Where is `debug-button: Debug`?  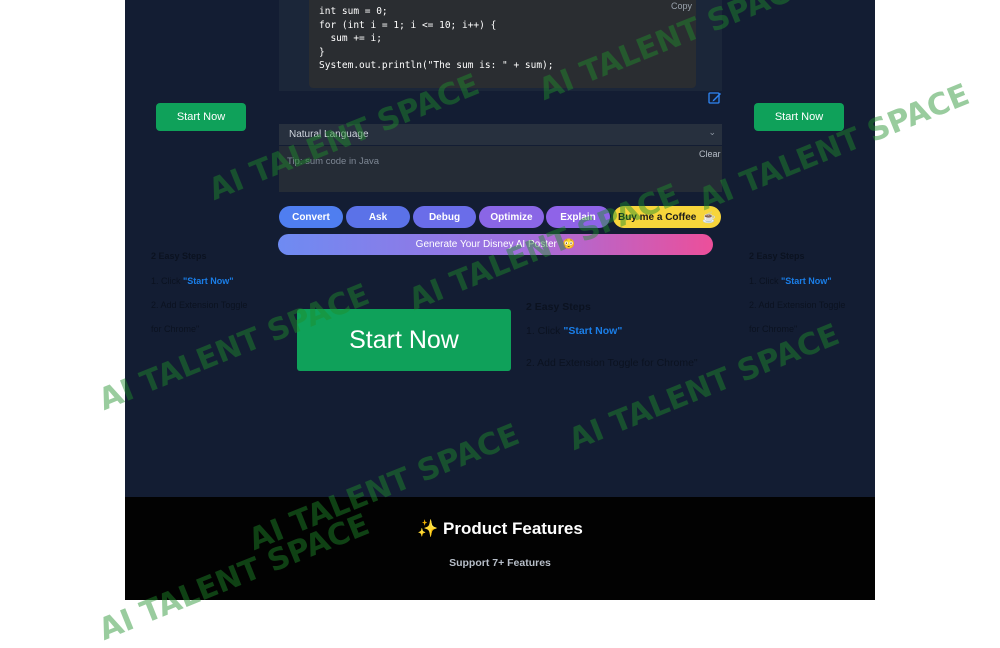
debug-button: Debug is located at coordinates (444, 217).